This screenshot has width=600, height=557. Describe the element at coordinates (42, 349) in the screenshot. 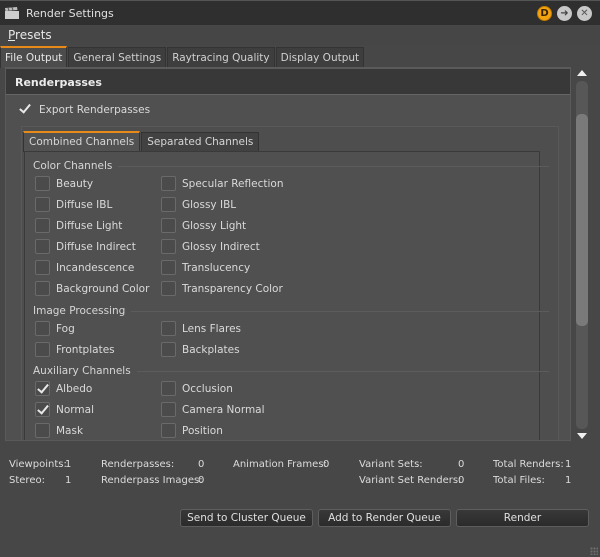

I see `frontplates-checkbox` at that location.